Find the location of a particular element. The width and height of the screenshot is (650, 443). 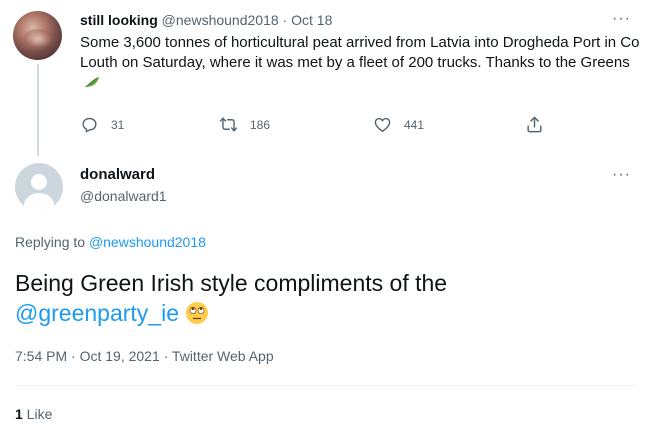

heart-icon is located at coordinates (382, 124).